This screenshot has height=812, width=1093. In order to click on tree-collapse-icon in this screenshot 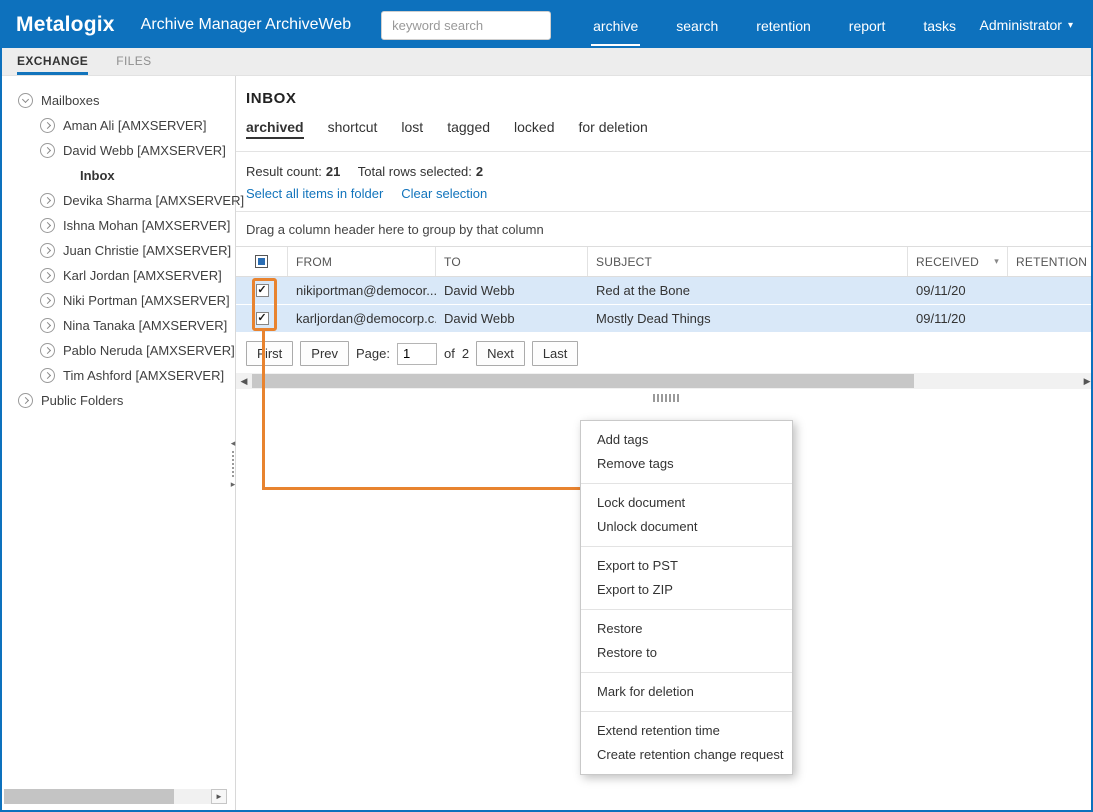, I will do `click(25, 100)`.